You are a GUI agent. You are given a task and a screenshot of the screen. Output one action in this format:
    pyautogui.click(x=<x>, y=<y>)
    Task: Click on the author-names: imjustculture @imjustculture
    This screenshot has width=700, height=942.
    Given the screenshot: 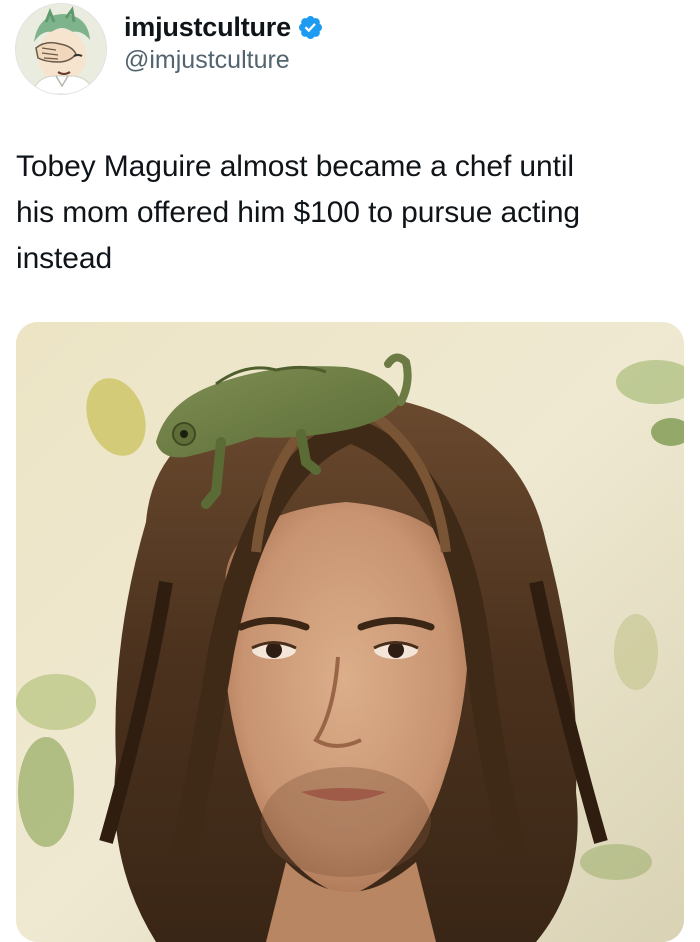 What is the action you would take?
    pyautogui.click(x=224, y=43)
    